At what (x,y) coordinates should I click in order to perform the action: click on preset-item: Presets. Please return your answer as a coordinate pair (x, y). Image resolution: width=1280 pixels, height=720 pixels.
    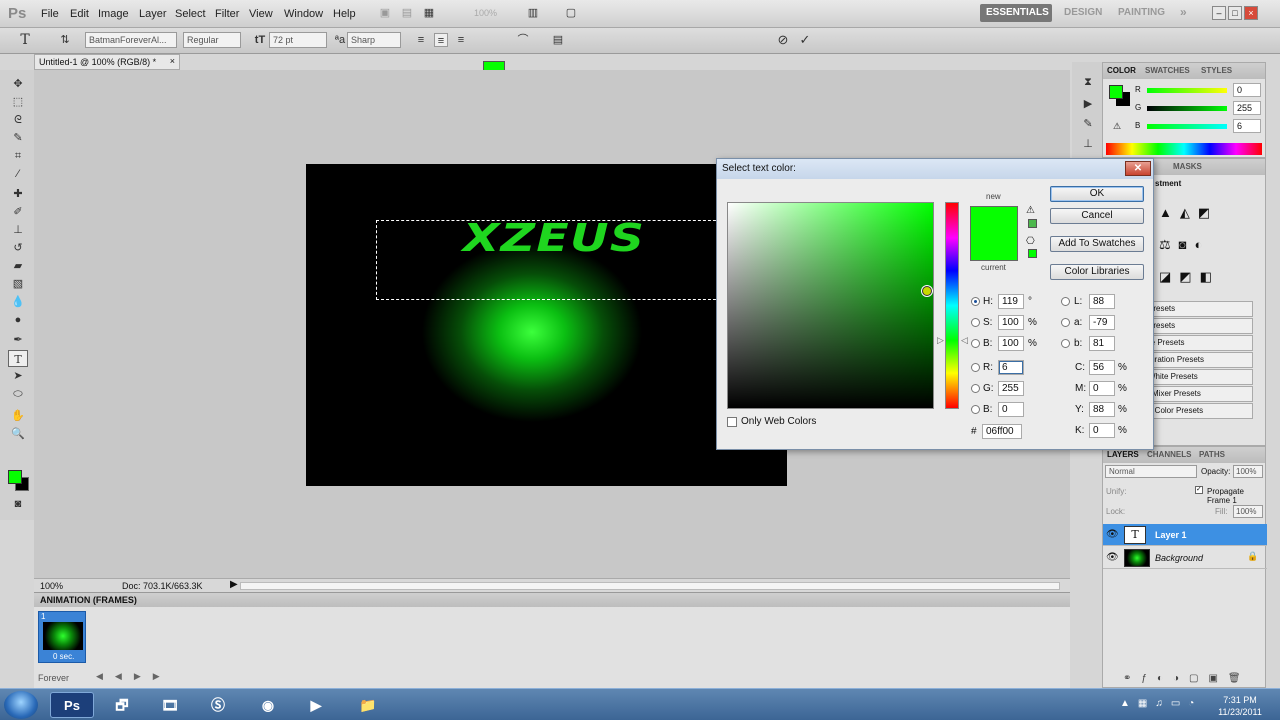
    Looking at the image, I should click on (1198, 326).